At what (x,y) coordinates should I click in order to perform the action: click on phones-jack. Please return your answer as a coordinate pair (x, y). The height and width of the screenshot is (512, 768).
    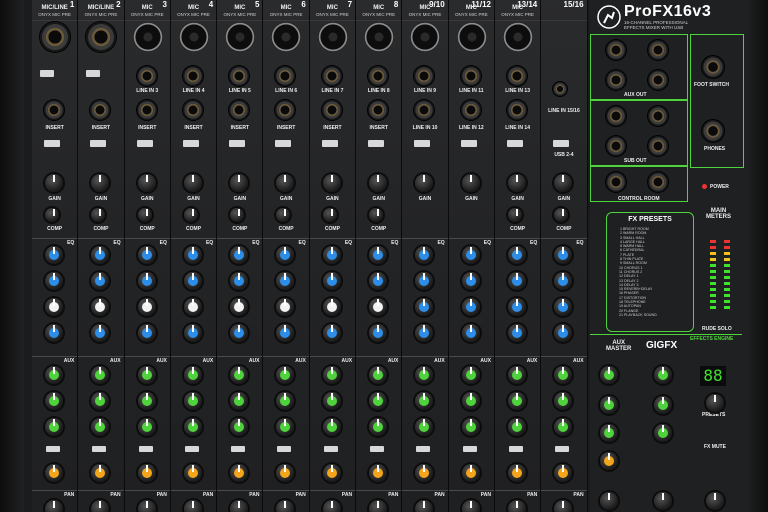
    Looking at the image, I should click on (713, 131).